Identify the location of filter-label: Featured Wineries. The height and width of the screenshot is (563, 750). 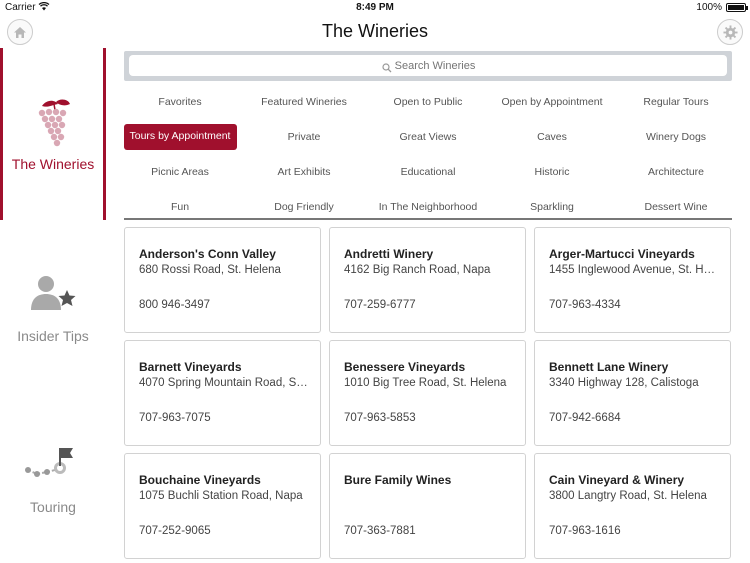
(304, 101).